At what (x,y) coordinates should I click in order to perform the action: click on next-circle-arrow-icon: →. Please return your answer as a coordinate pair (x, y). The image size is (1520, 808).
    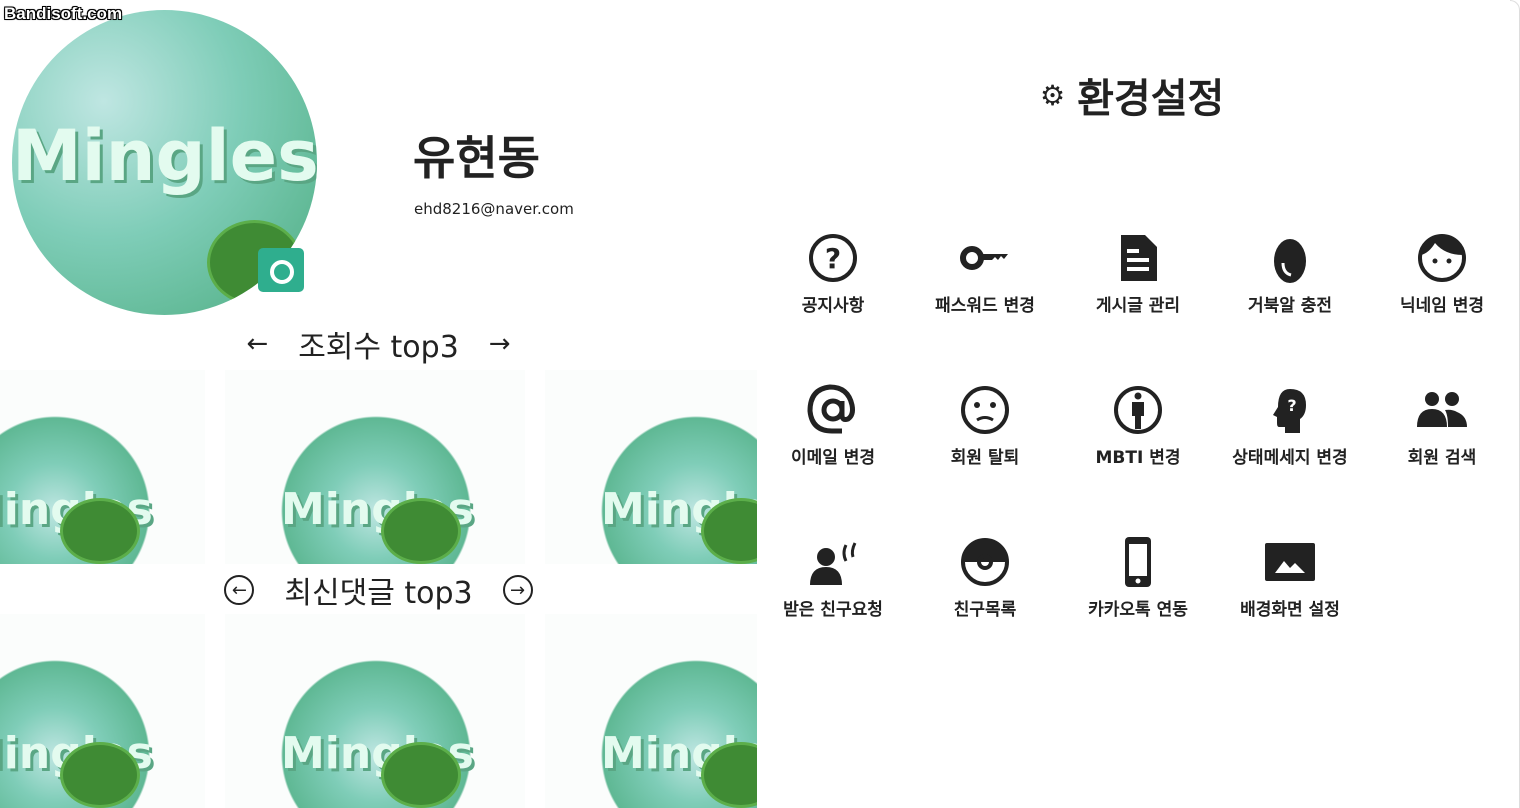
    Looking at the image, I should click on (517, 590).